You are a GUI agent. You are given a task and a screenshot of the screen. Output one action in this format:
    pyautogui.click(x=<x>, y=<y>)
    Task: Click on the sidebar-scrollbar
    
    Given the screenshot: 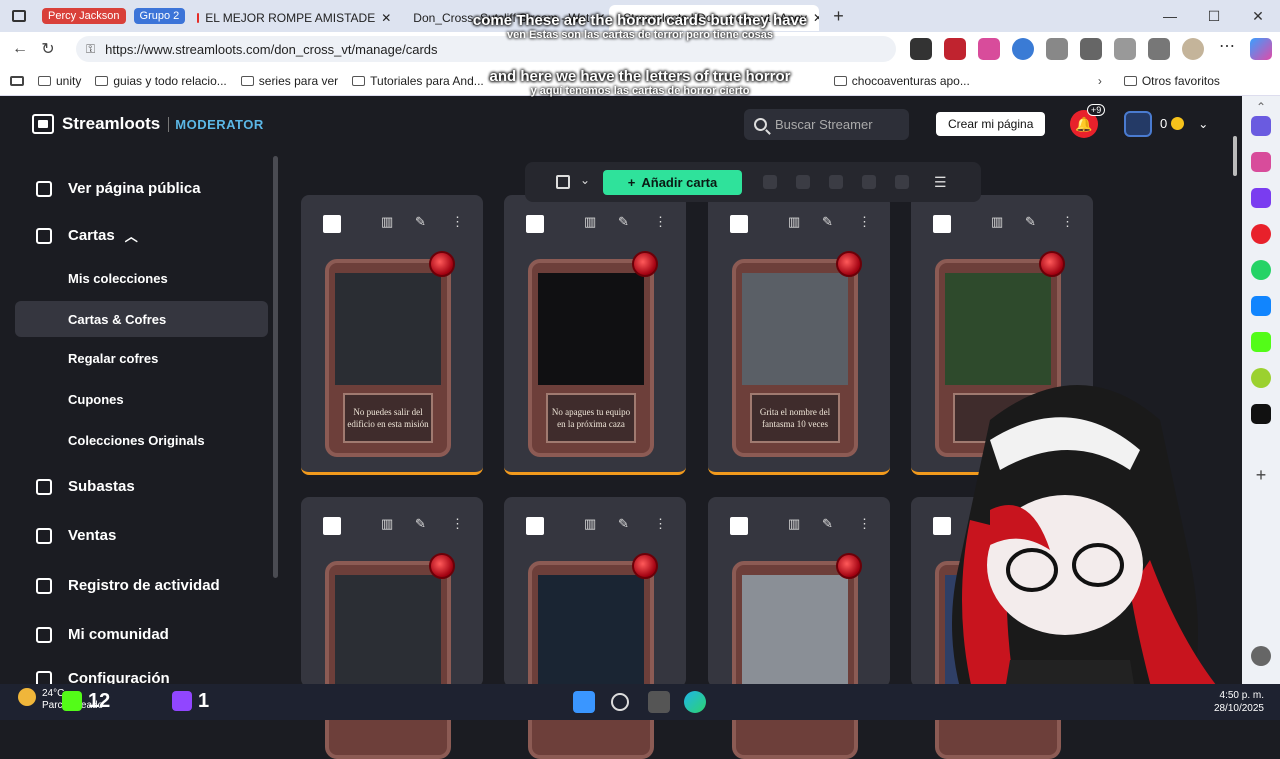 What is the action you would take?
    pyautogui.click(x=275, y=367)
    